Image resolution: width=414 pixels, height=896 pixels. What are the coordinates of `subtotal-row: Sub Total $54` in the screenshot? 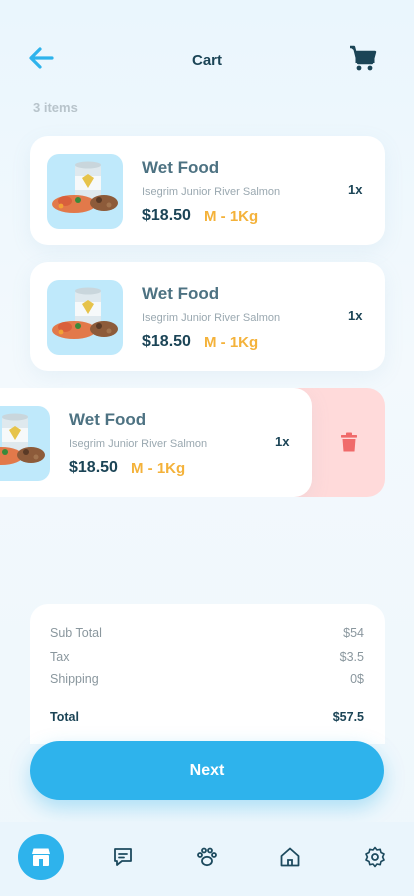 It's located at (207, 633).